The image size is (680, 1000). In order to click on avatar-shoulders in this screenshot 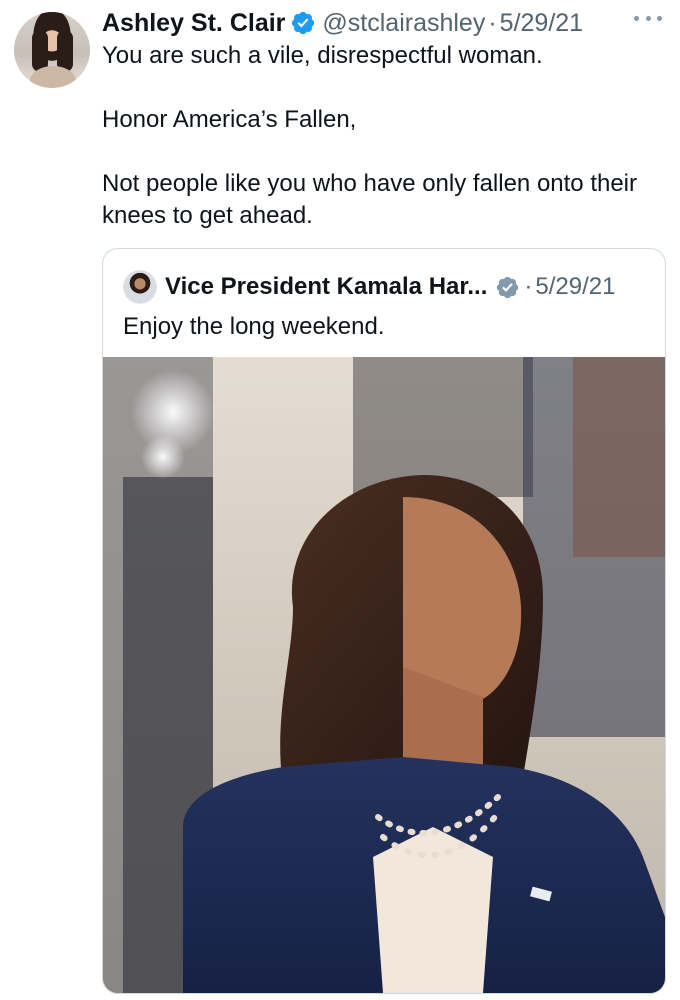, I will do `click(53, 77)`.